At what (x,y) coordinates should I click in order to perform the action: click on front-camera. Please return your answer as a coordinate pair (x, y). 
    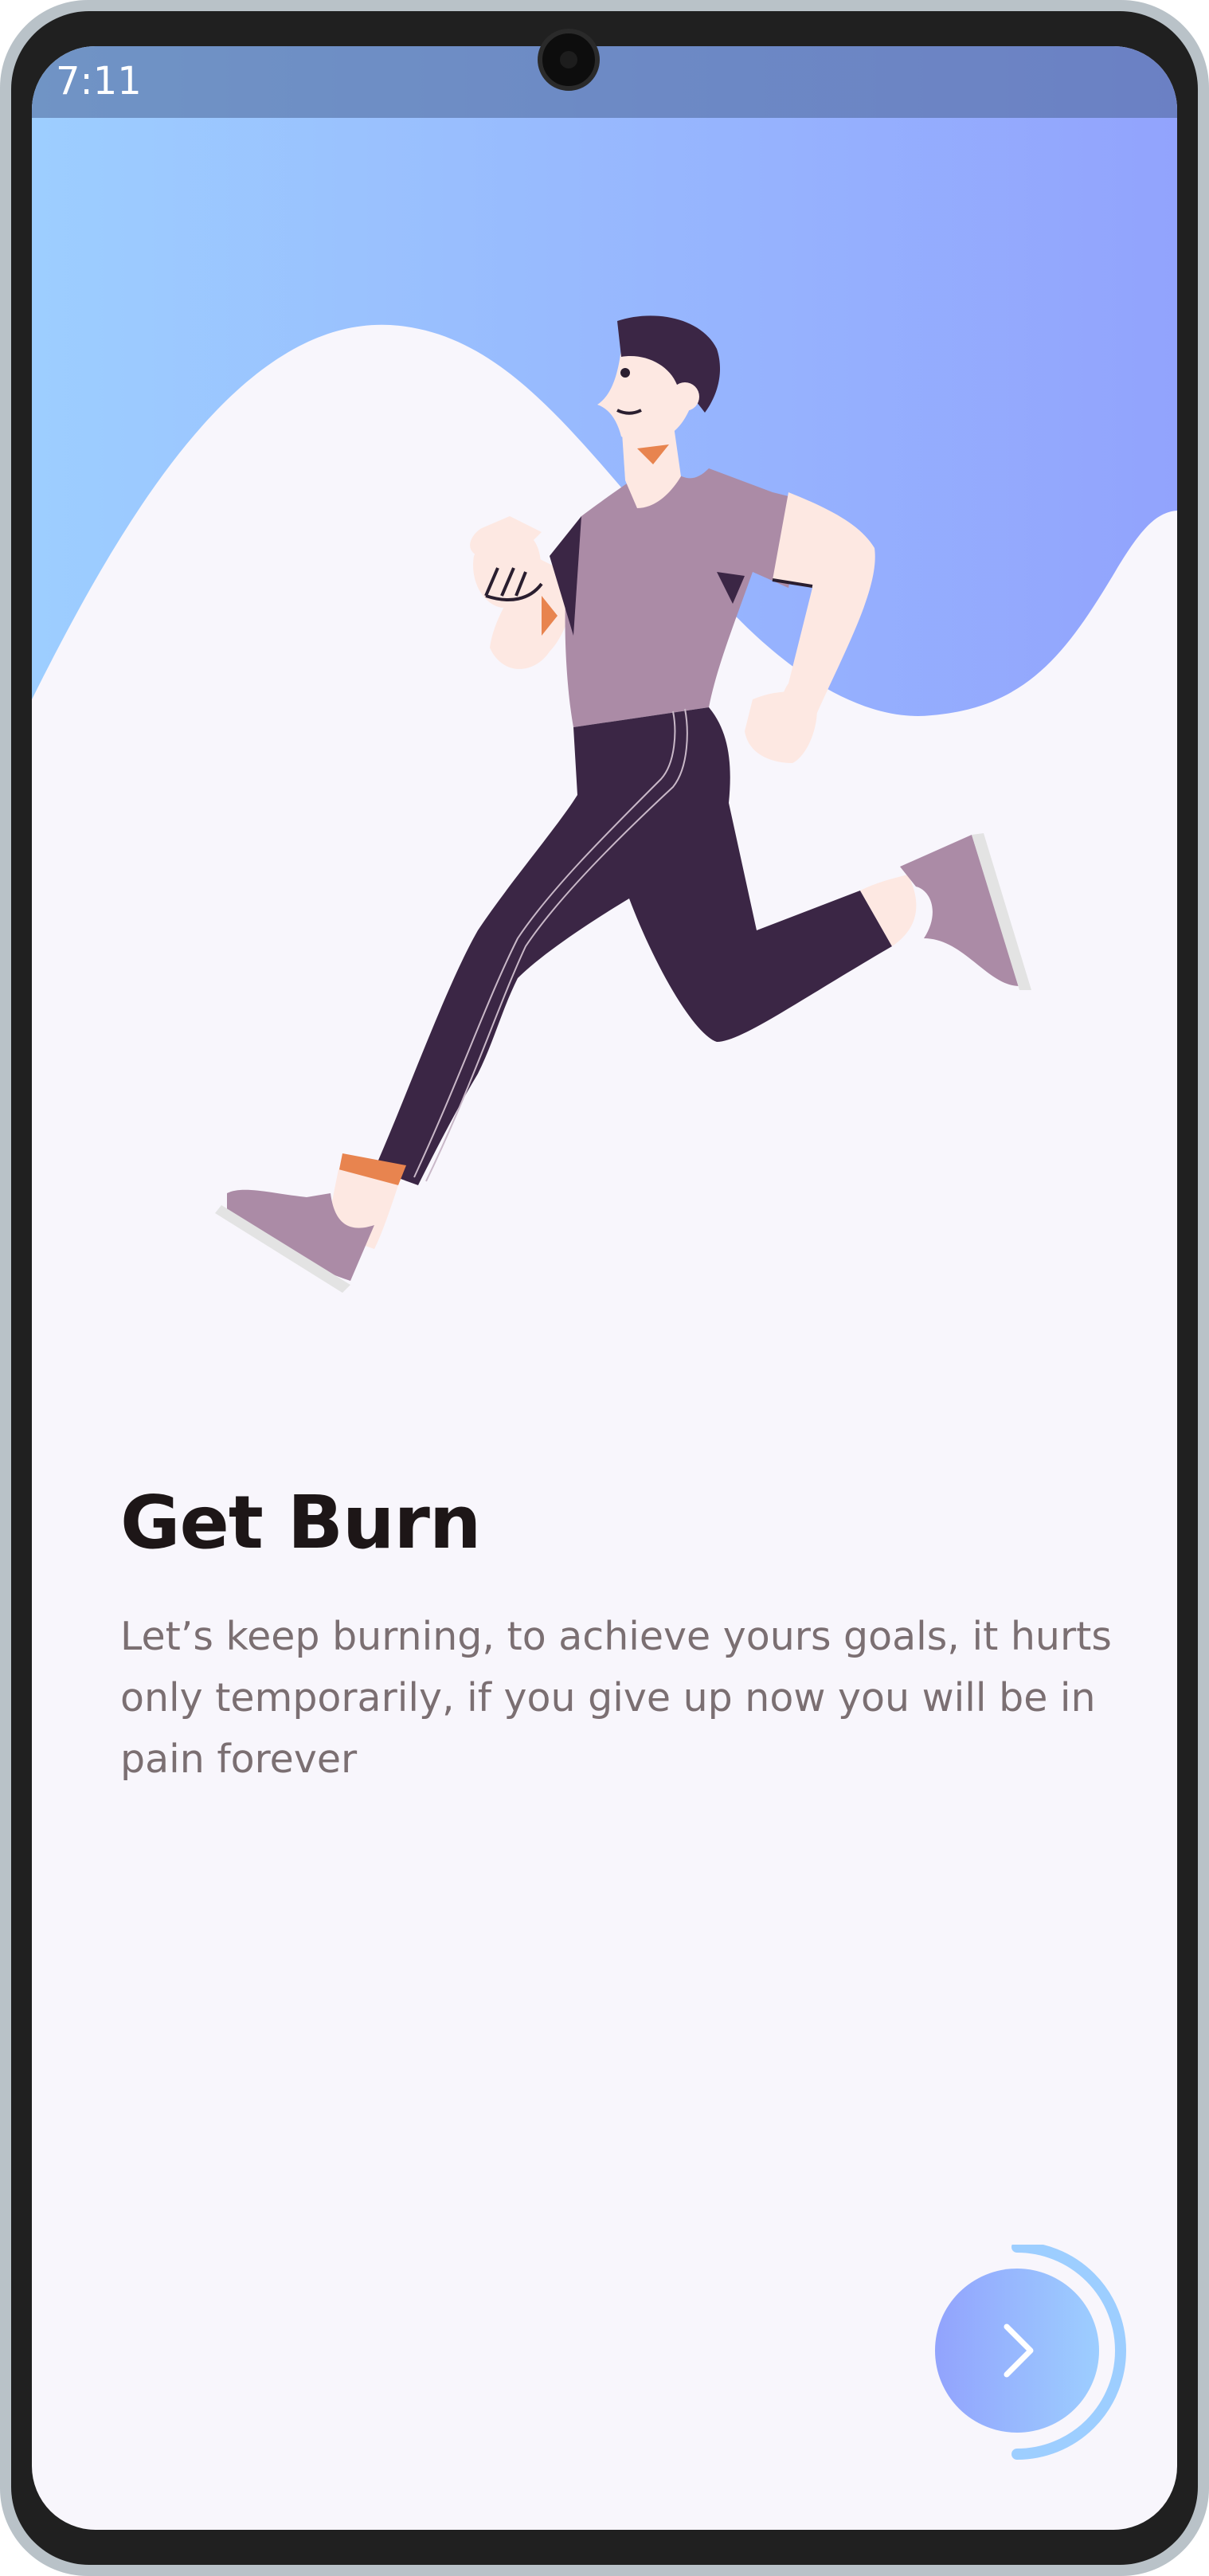
    Looking at the image, I should click on (569, 60).